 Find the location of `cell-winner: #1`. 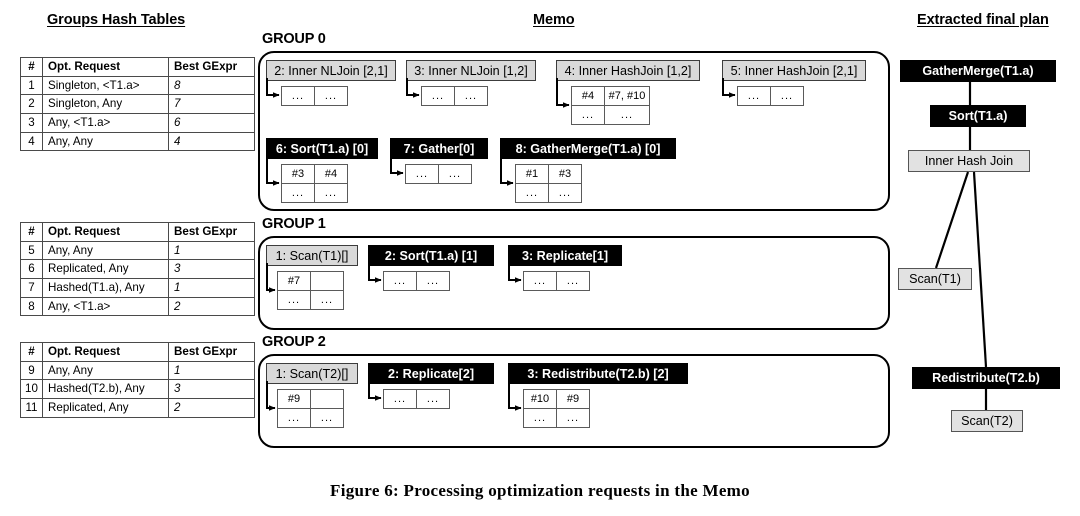

cell-winner: #1 is located at coordinates (532, 174).